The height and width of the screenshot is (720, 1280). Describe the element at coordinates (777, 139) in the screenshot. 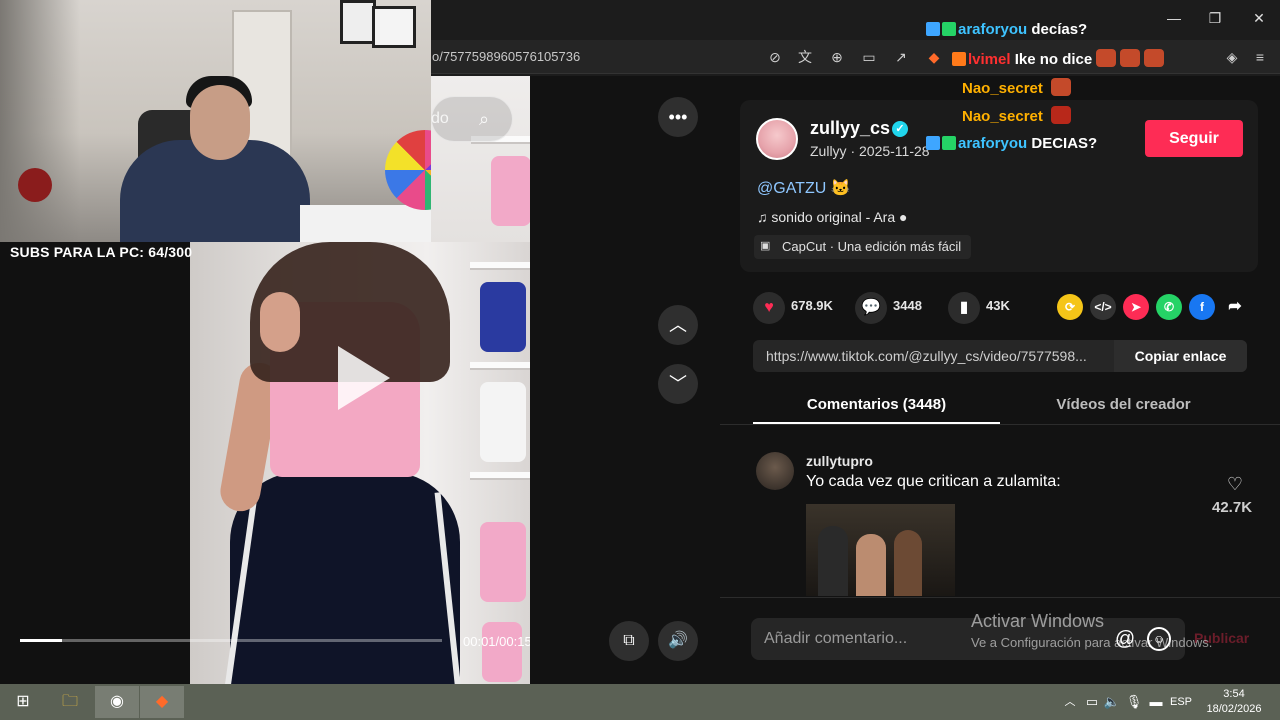

I see `creator-avatar` at that location.